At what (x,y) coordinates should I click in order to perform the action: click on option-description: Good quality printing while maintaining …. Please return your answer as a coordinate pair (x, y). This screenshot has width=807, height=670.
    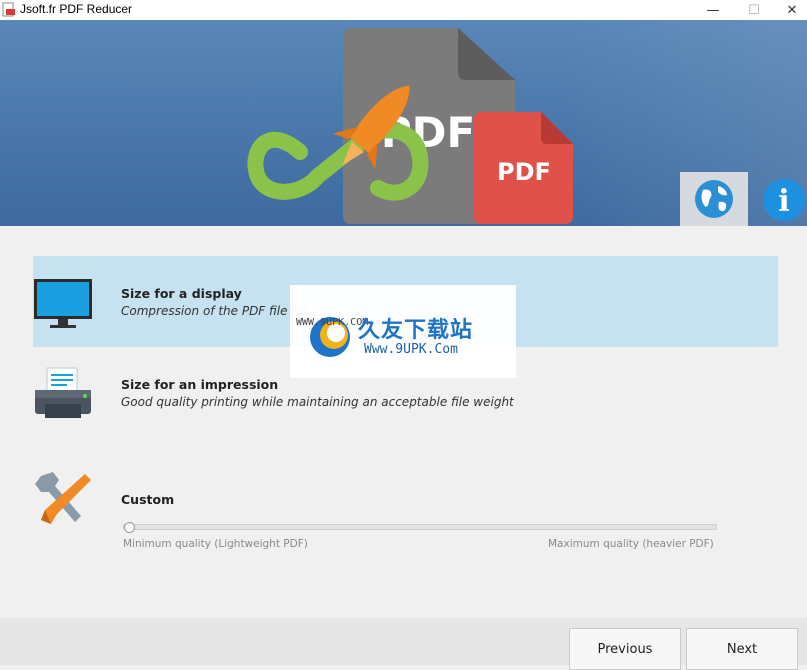
    Looking at the image, I should click on (317, 402).